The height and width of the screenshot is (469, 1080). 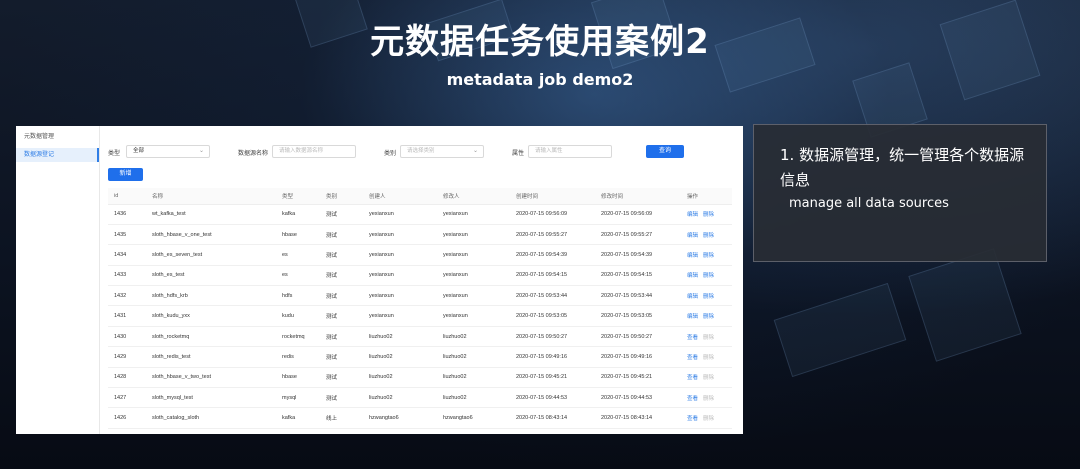 What do you see at coordinates (638, 398) in the screenshot?
I see `cell-modified: 2020-07-15 09:44:53` at bounding box center [638, 398].